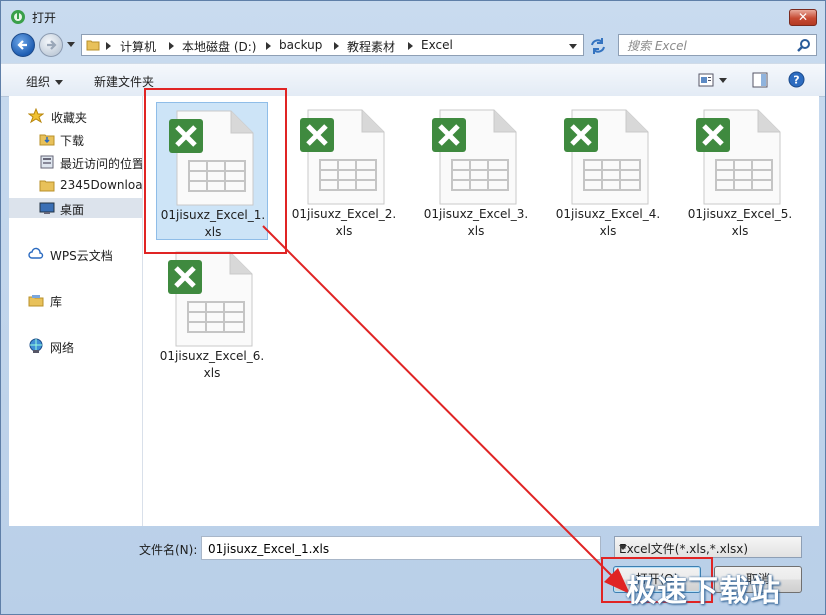 The width and height of the screenshot is (826, 615). What do you see at coordinates (703, 591) in the screenshot?
I see `watermark-text: 极速下载站` at bounding box center [703, 591].